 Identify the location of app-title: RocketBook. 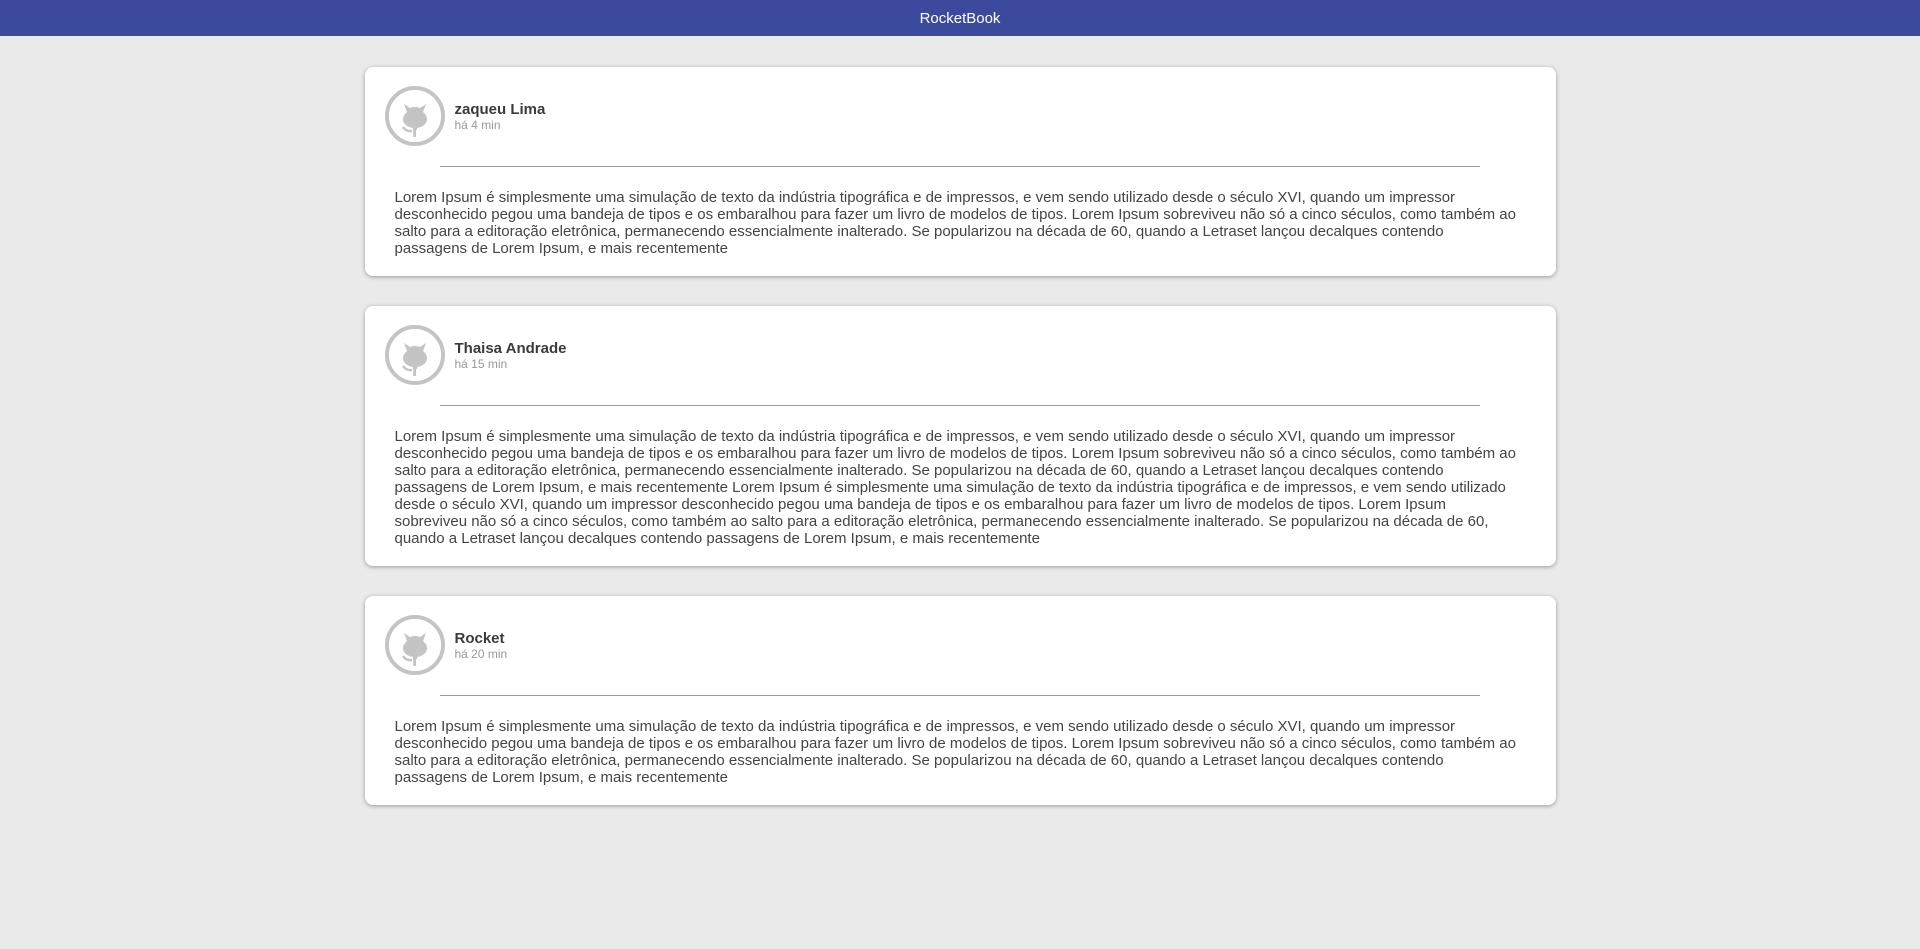
(960, 18).